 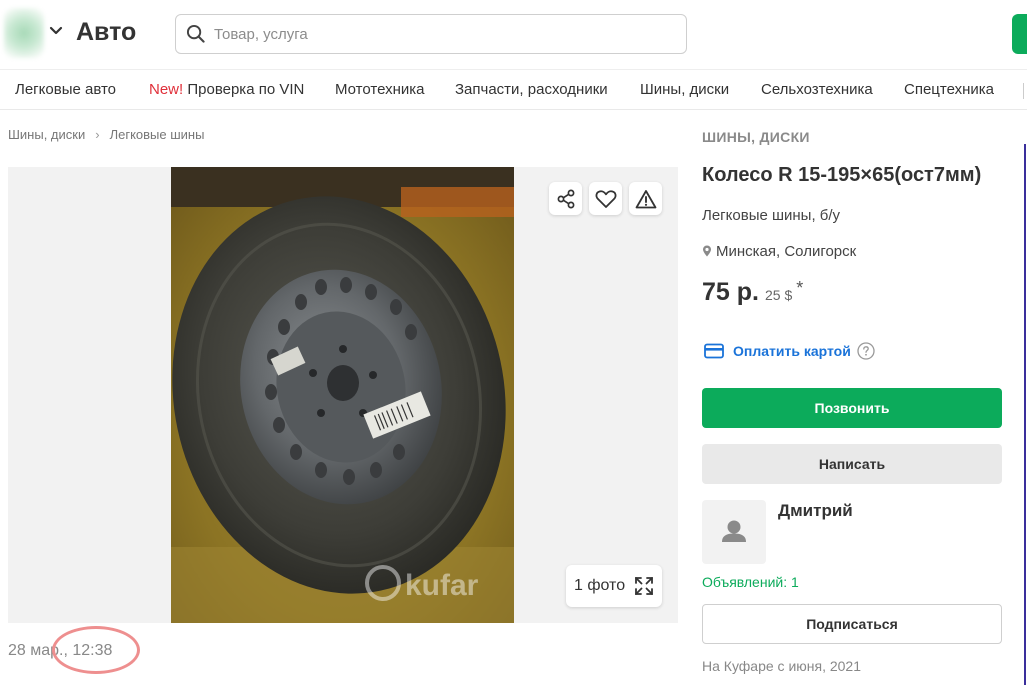 I want to click on help-icon, so click(x=866, y=351).